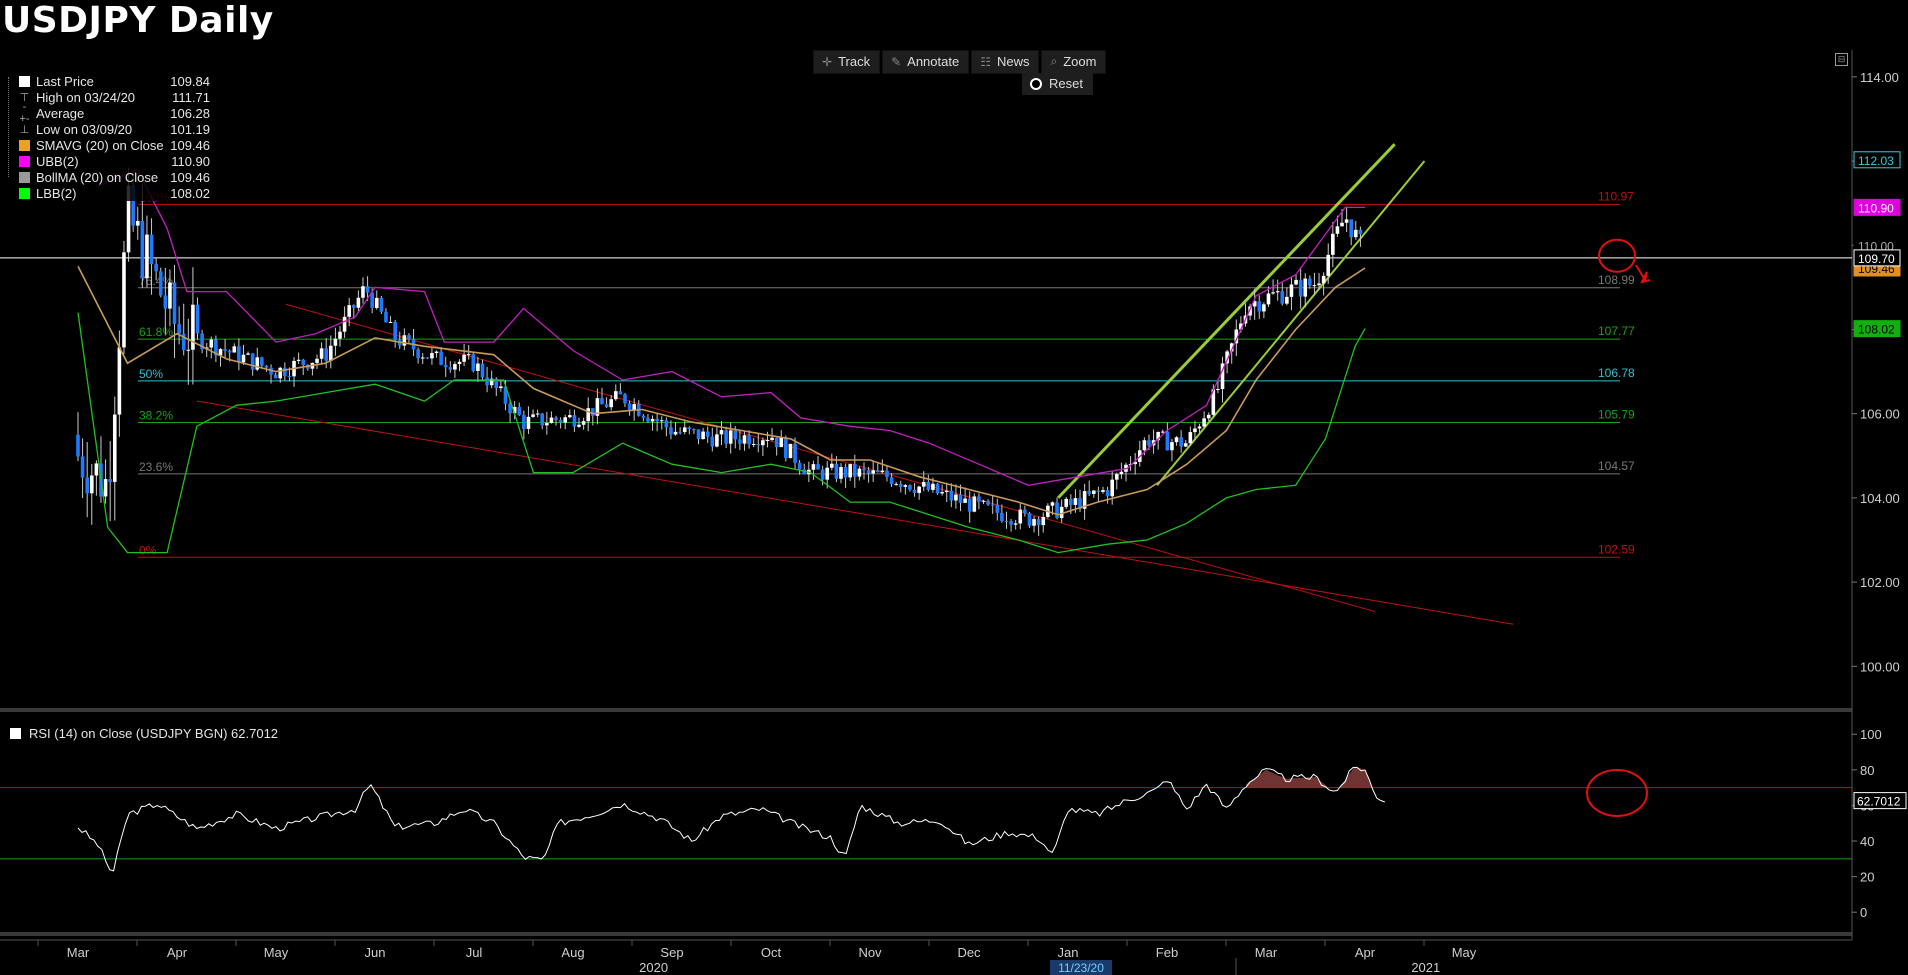 The width and height of the screenshot is (1908, 975). Describe the element at coordinates (731, 819) in the screenshot. I see `rsi-line` at that location.